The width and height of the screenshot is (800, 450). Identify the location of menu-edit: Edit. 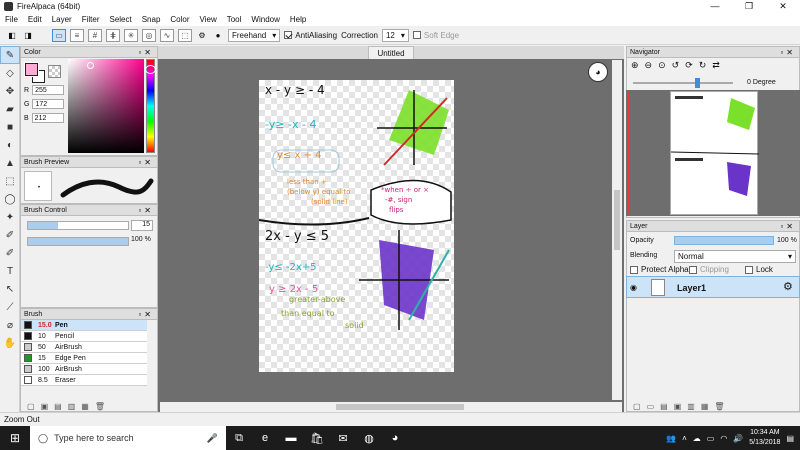
(35, 19).